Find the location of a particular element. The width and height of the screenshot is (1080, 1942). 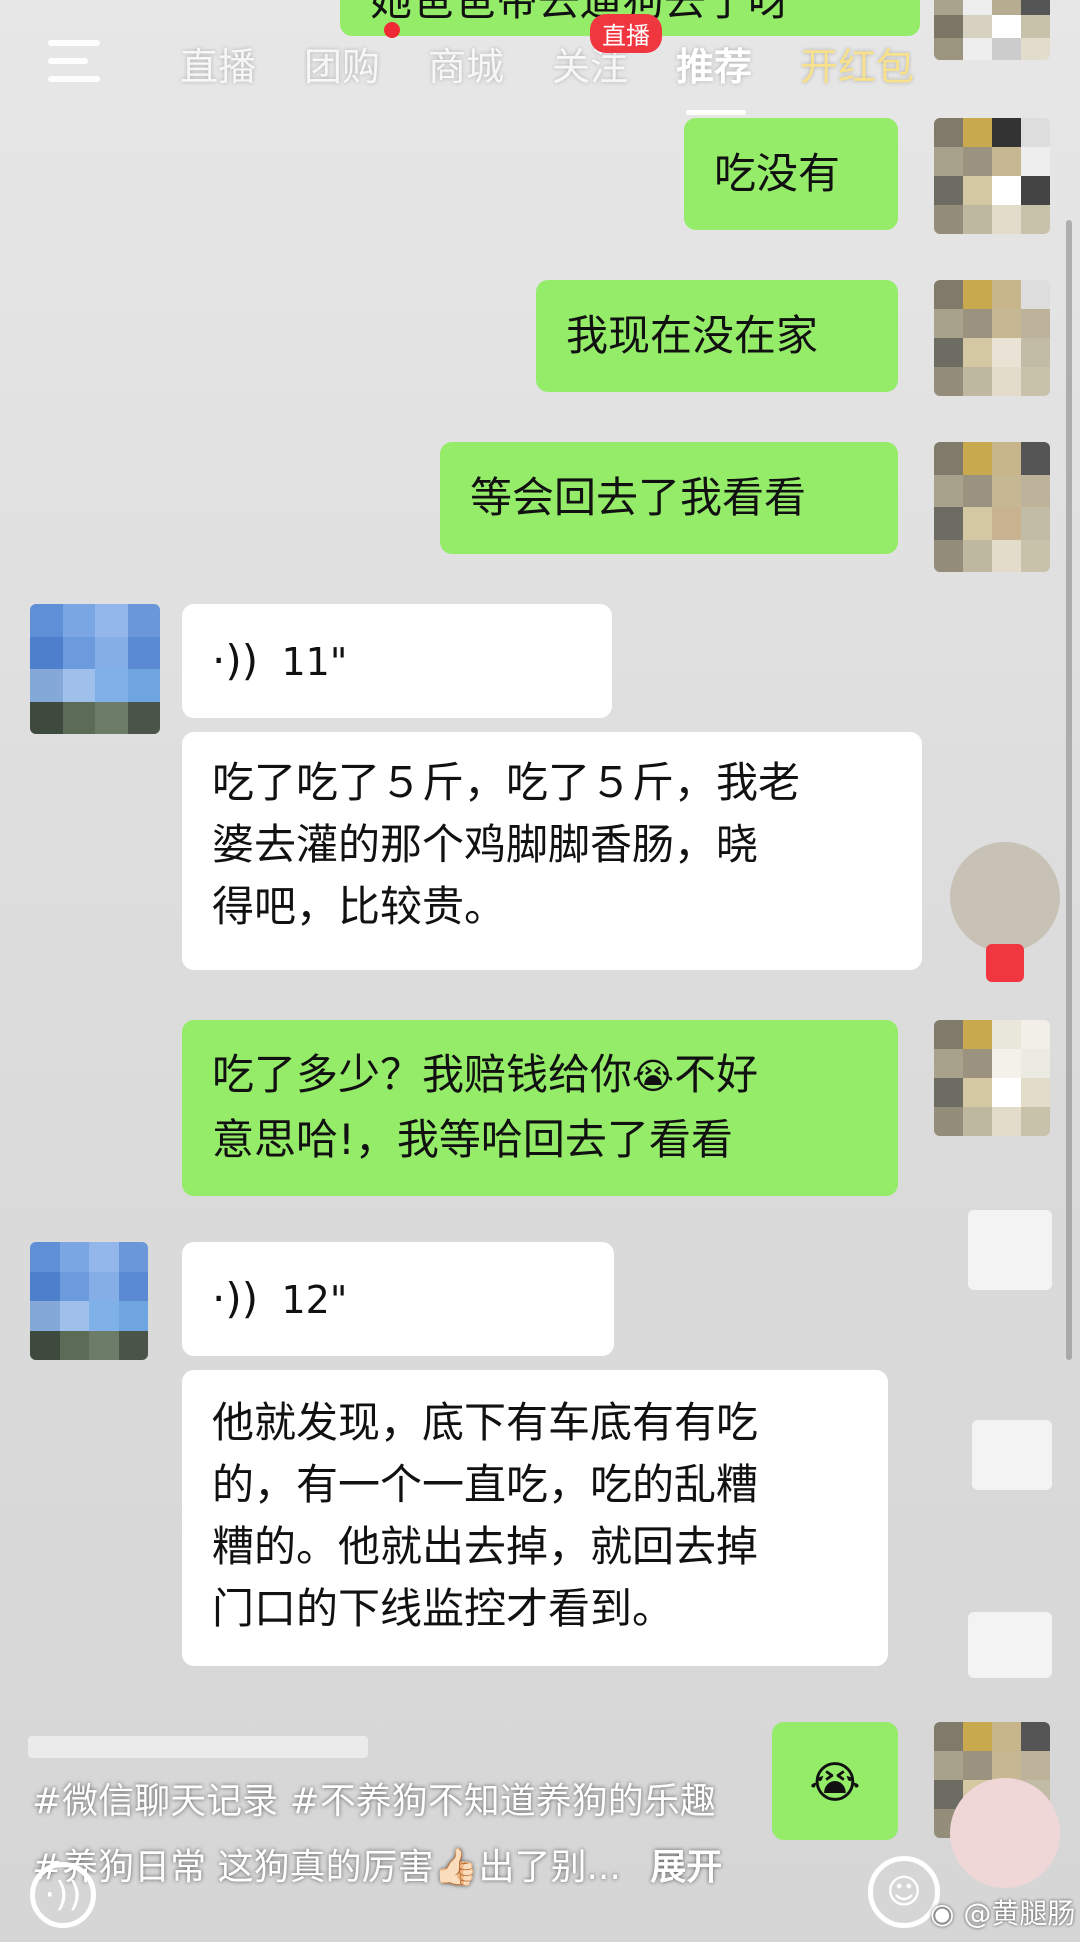

caption-line-1: #微信聊天记录 #不养狗不知道养狗的乐趣 is located at coordinates (374, 1798).